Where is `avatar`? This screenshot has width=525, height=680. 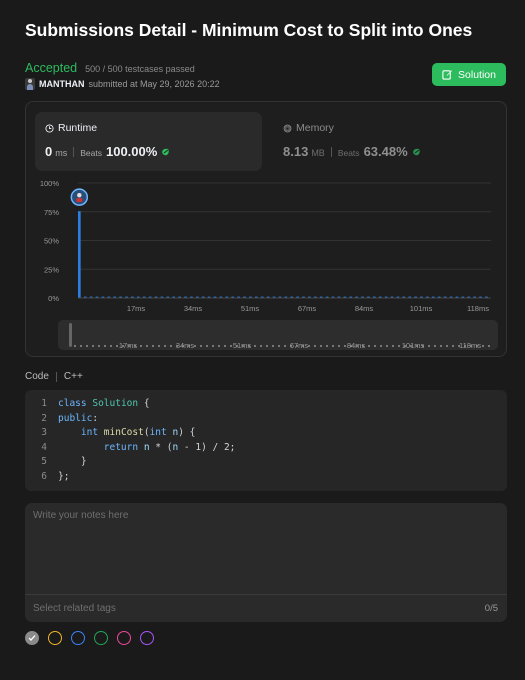
avatar is located at coordinates (30, 84).